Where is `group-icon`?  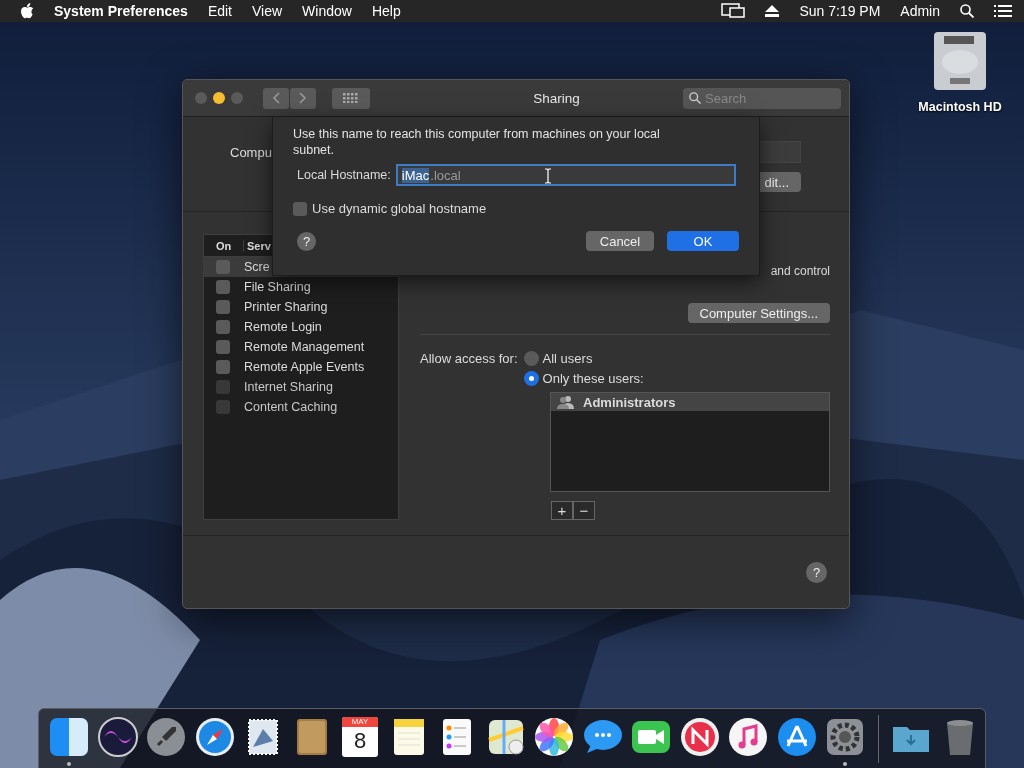 group-icon is located at coordinates (566, 402).